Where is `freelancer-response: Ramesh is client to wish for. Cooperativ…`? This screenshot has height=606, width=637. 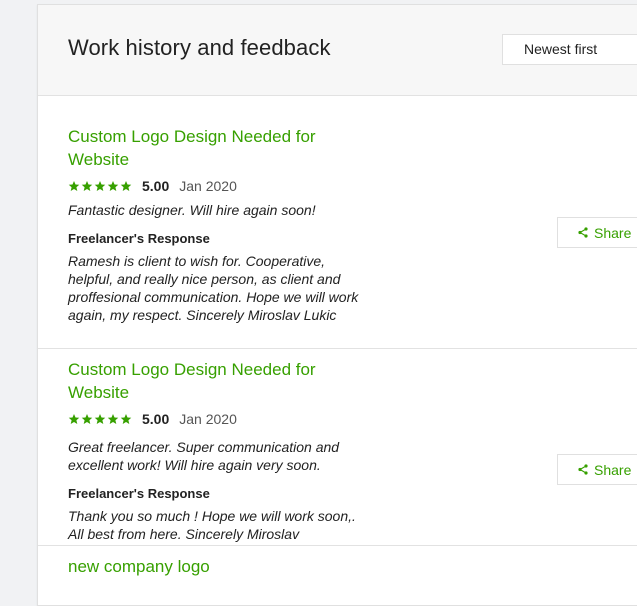 freelancer-response: Ramesh is client to wish for. Cooperativ… is located at coordinates (213, 288).